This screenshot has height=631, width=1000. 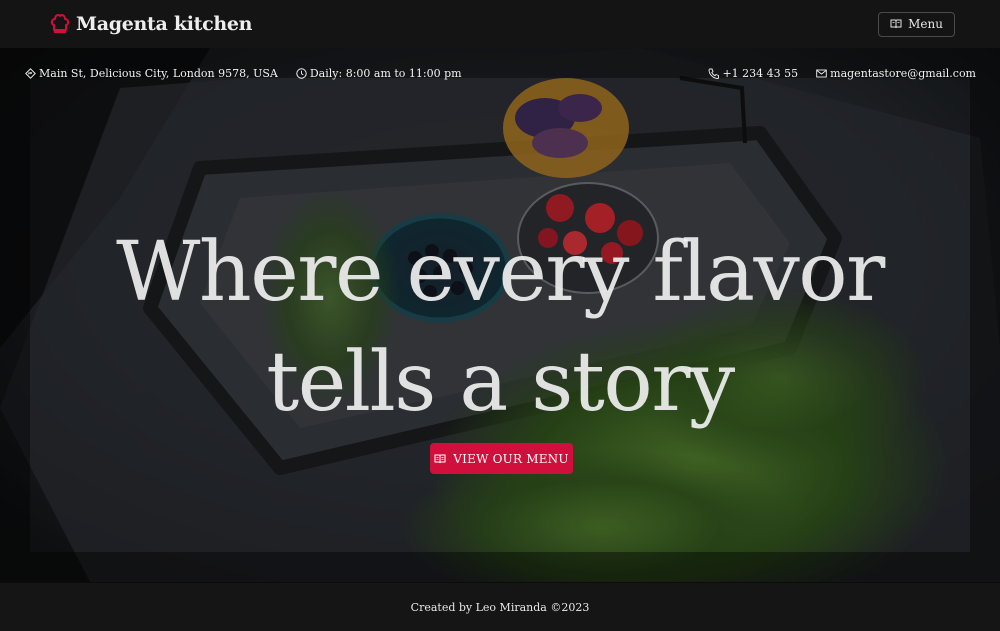 What do you see at coordinates (511, 458) in the screenshot?
I see `view-menu-button-label: VIEW OUR MENU` at bounding box center [511, 458].